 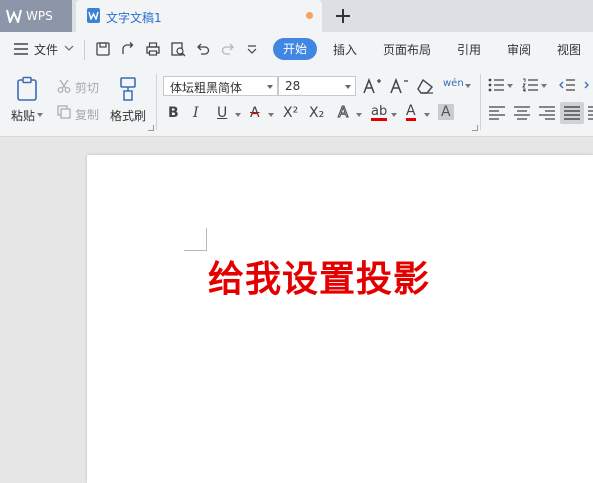 What do you see at coordinates (222, 113) in the screenshot?
I see `underline-button: U` at bounding box center [222, 113].